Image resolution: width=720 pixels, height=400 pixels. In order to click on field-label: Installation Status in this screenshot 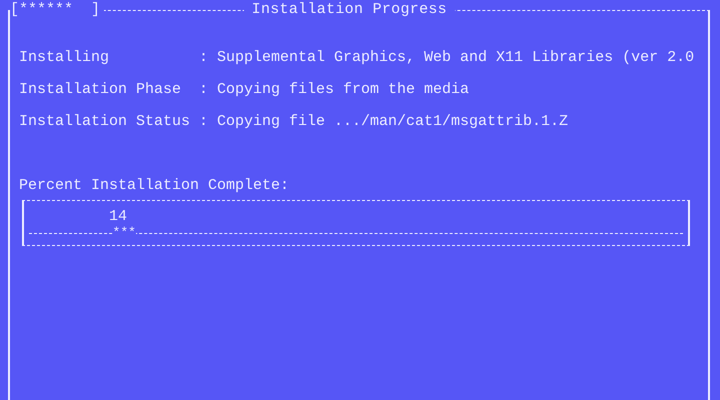, I will do `click(105, 122)`.